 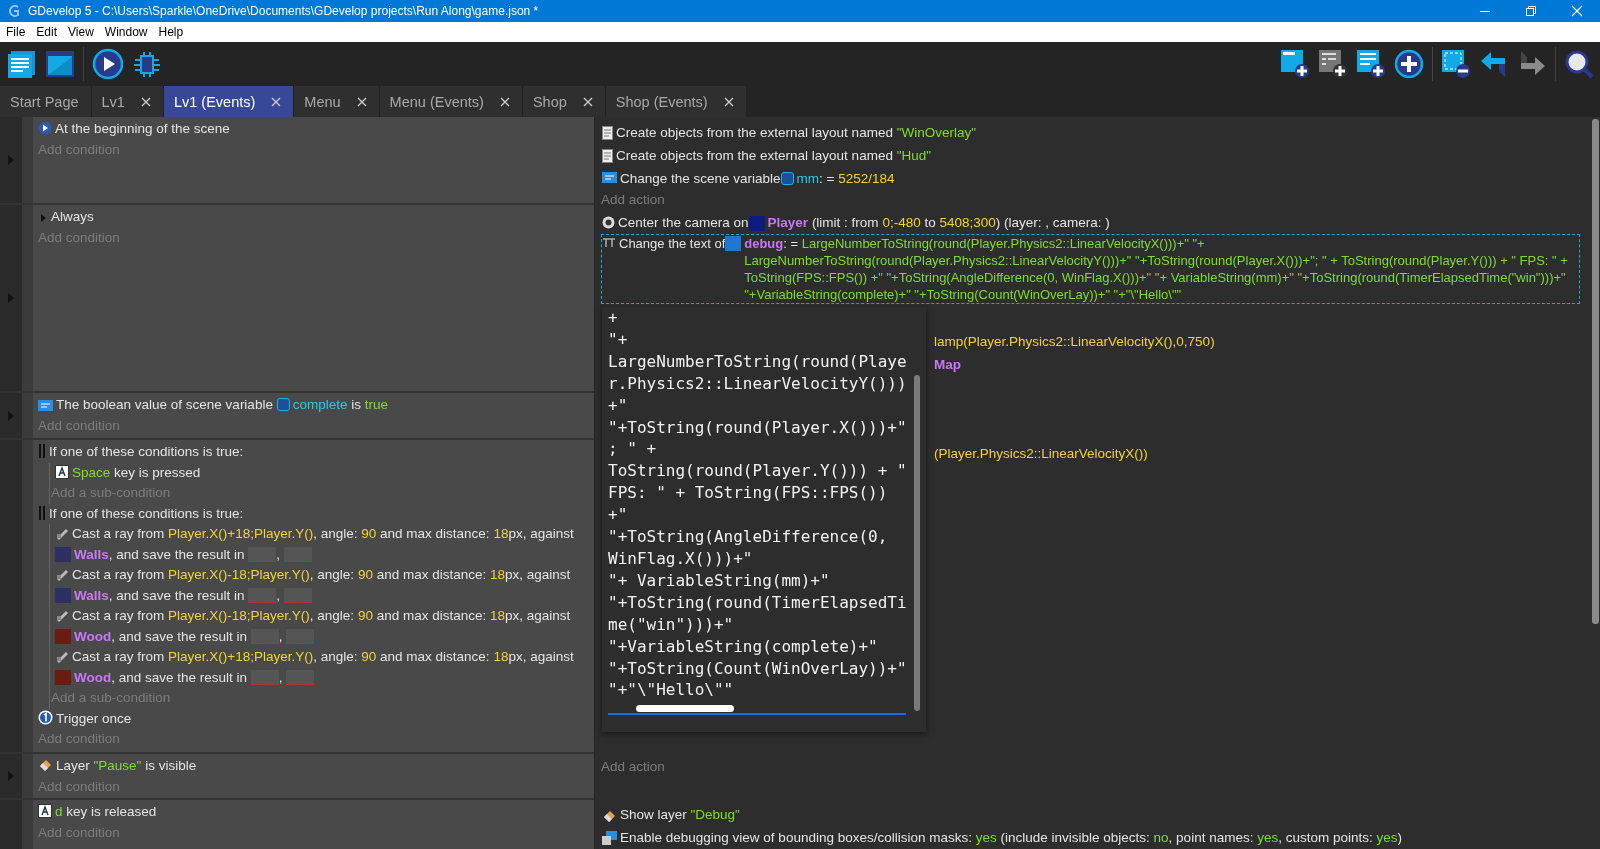 What do you see at coordinates (142, 128) in the screenshot?
I see `condition-text: At the beginning of the scene` at bounding box center [142, 128].